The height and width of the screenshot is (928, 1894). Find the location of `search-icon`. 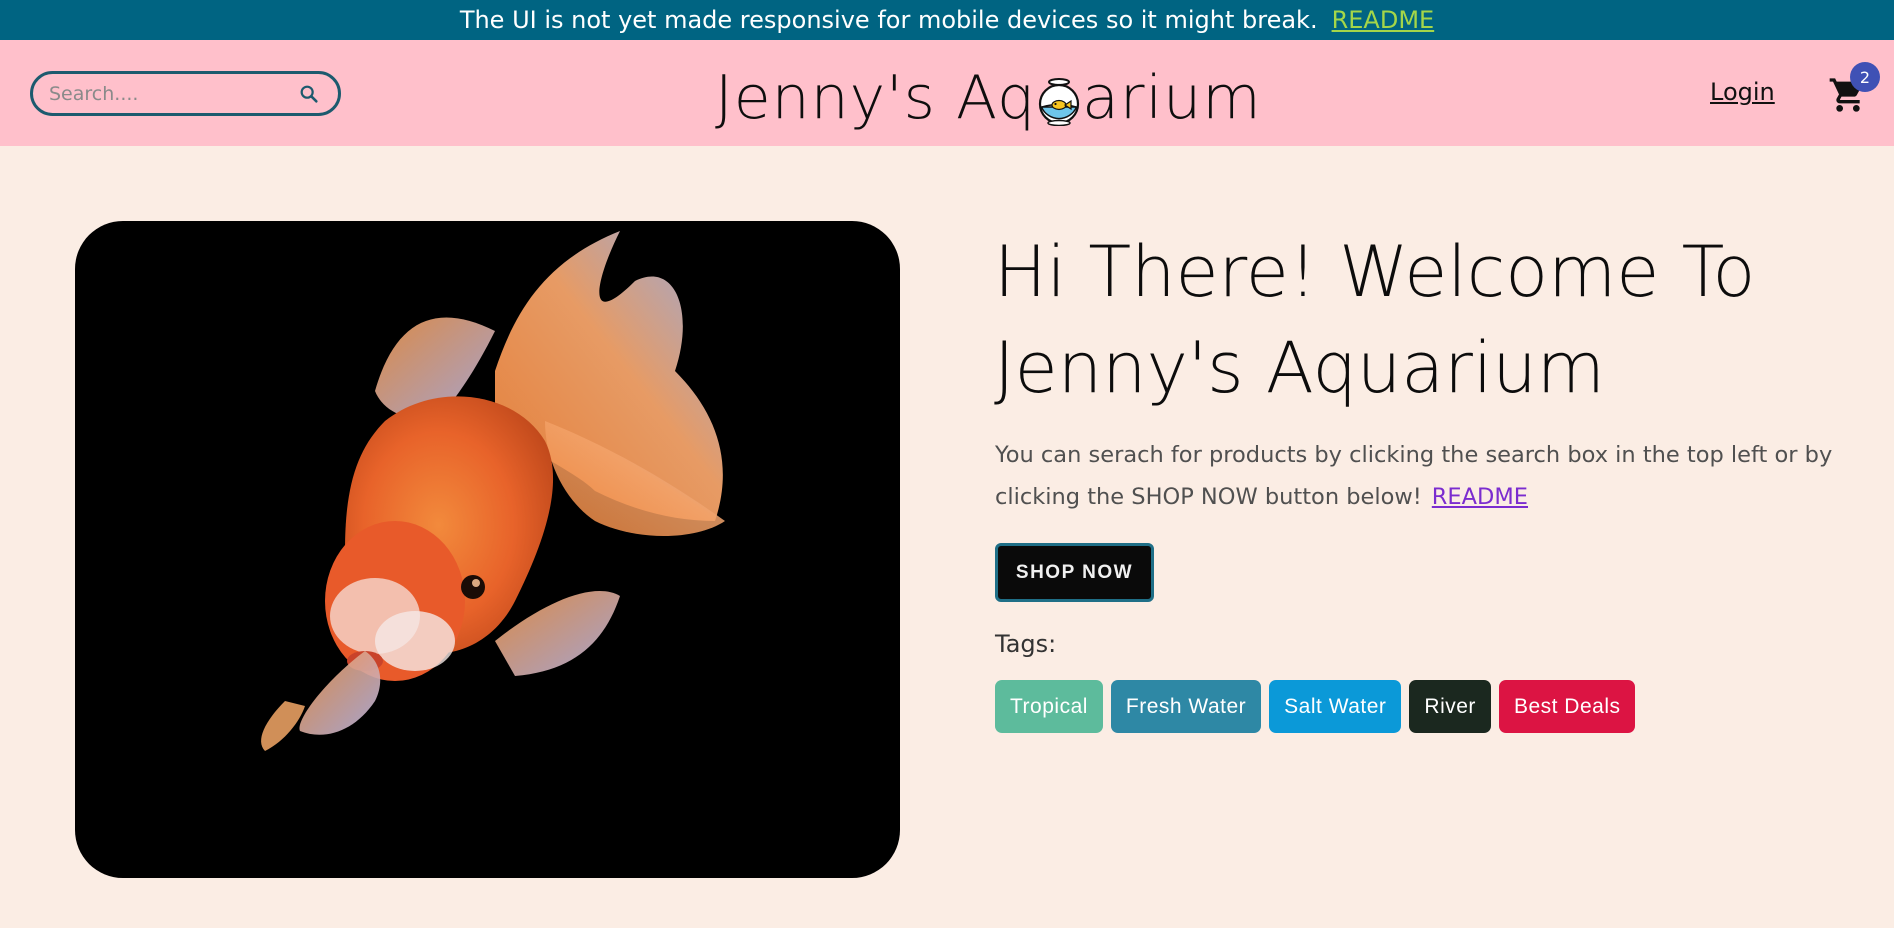

search-icon is located at coordinates (309, 94).